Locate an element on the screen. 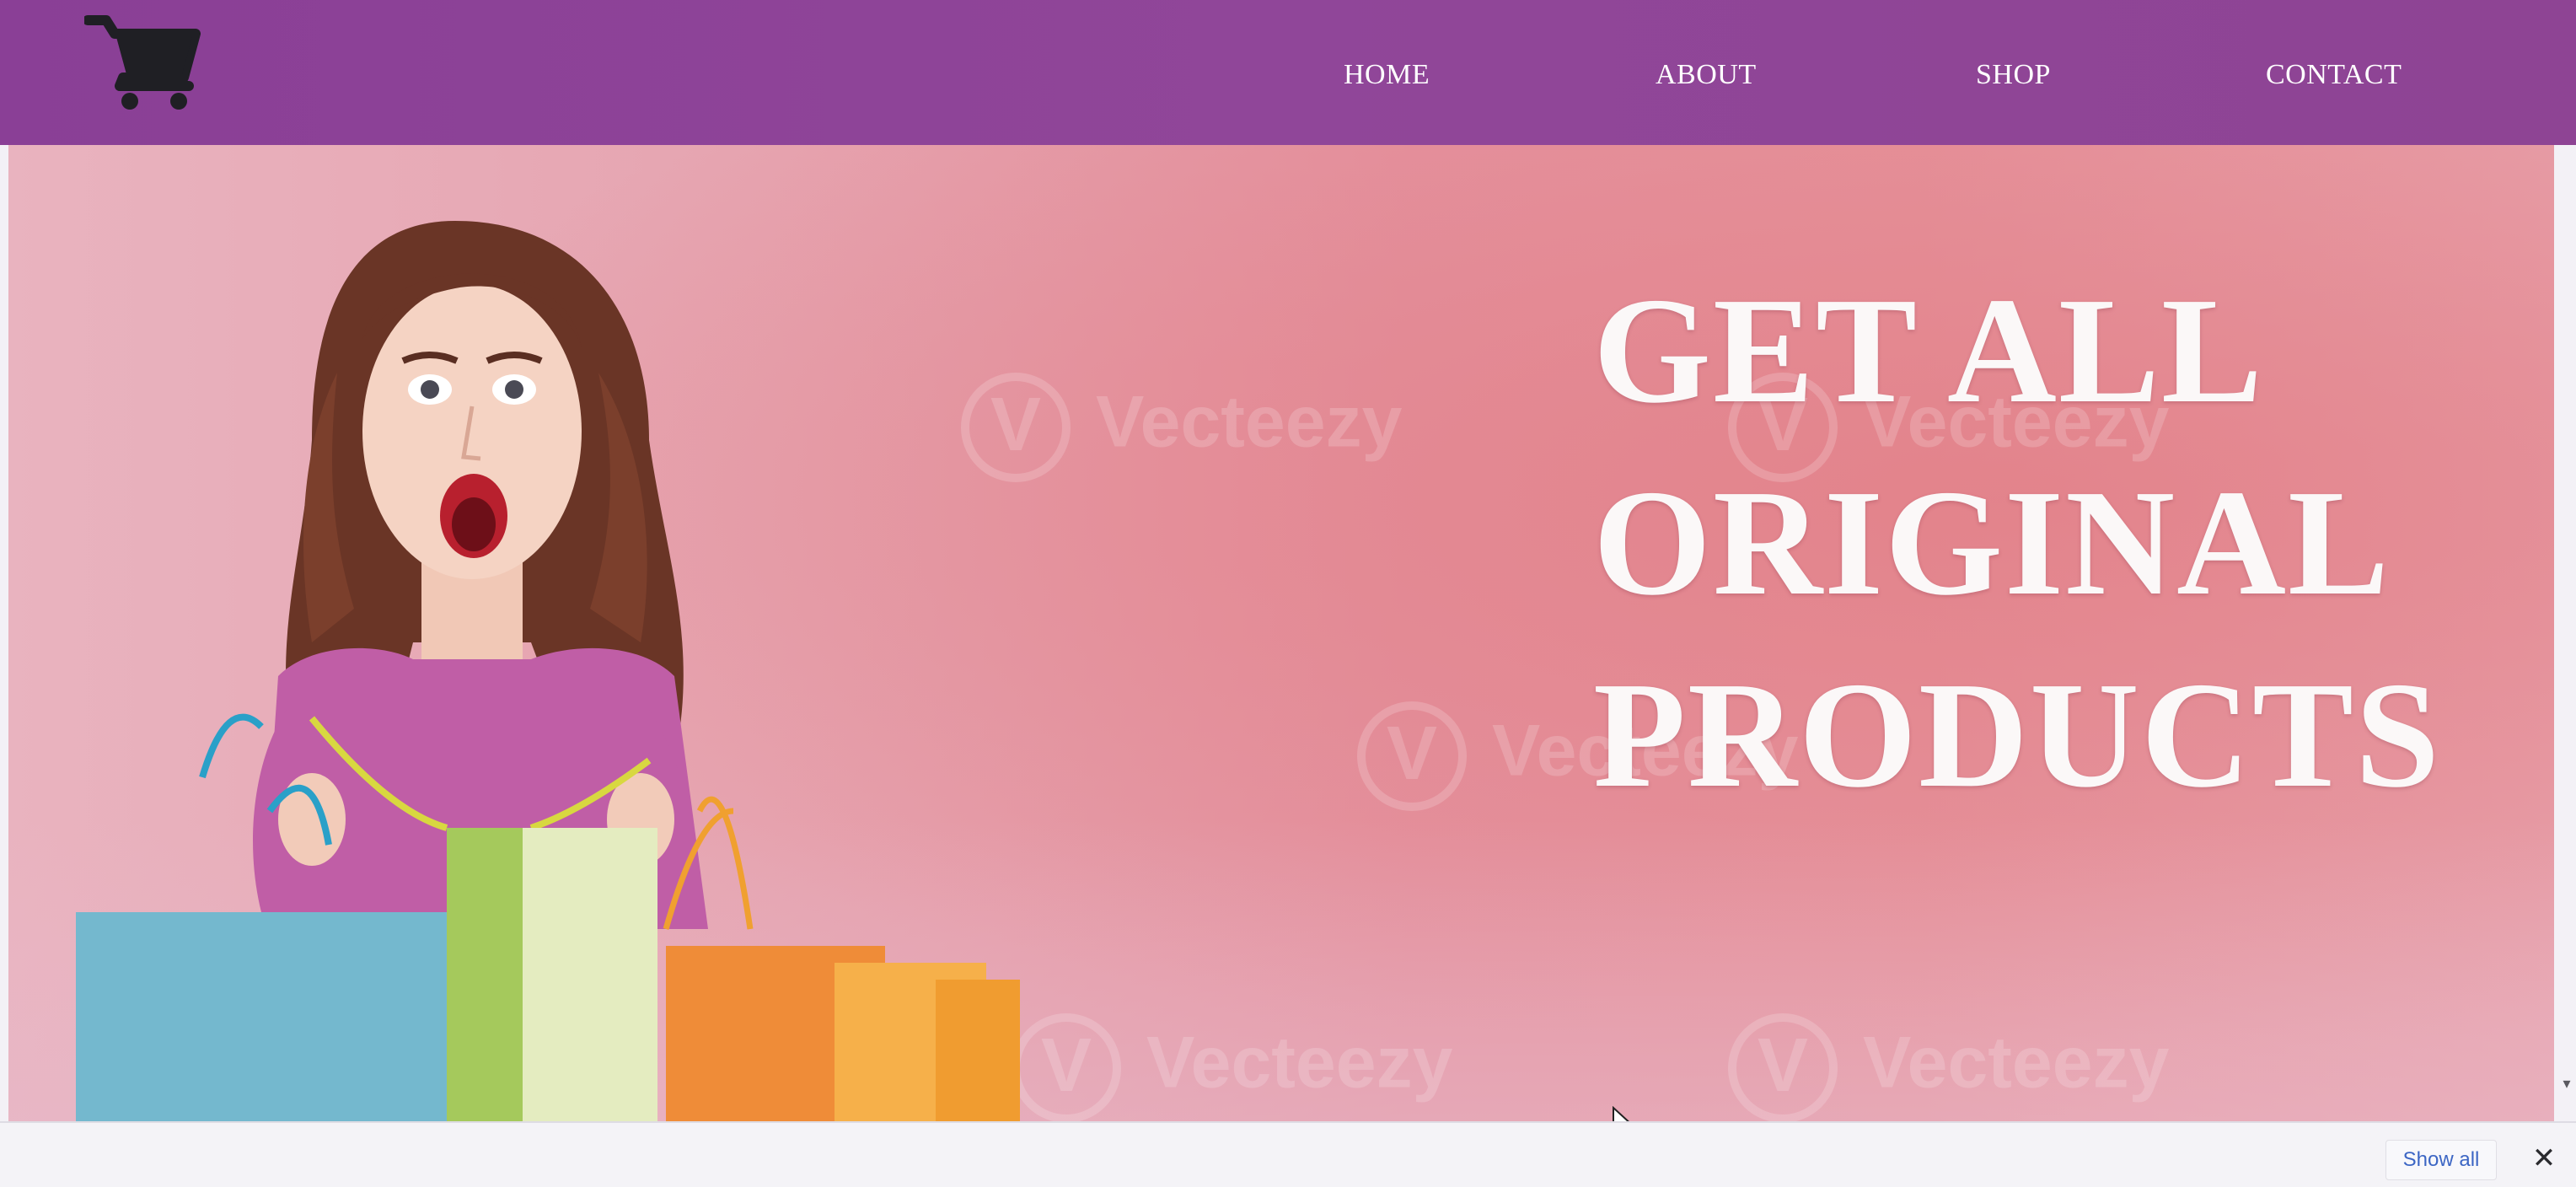 This screenshot has width=2576, height=1187. download-bar: Show all ✕ is located at coordinates (1288, 1154).